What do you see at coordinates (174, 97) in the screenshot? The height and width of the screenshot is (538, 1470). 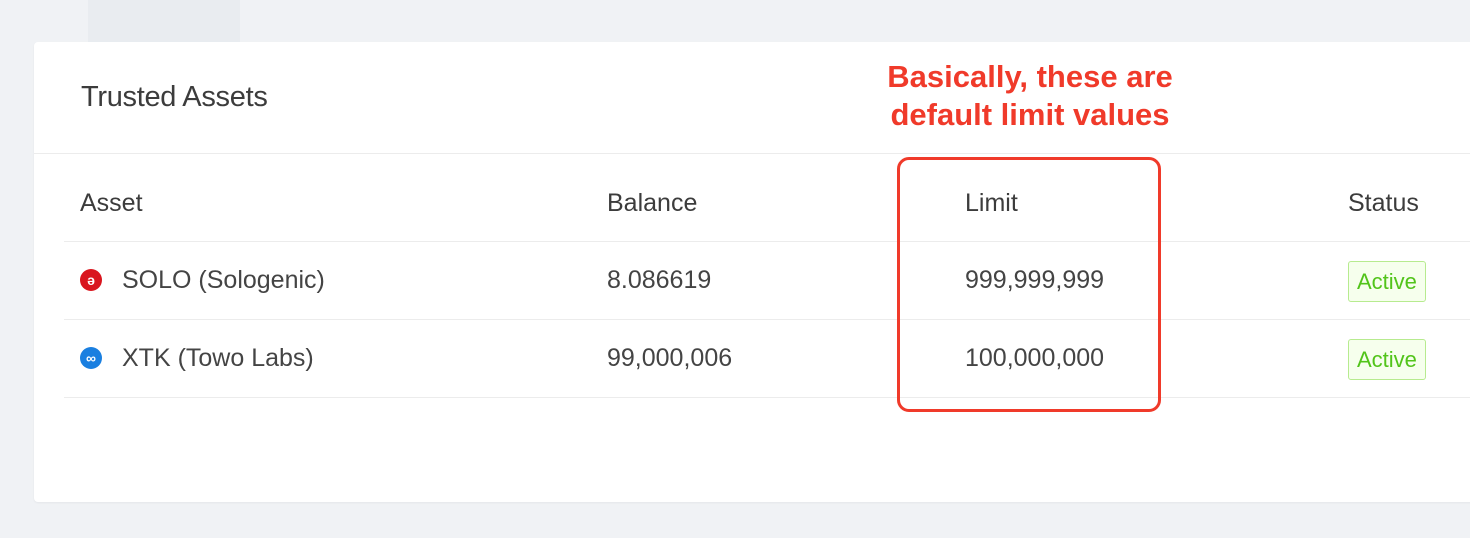 I see `card-title: Trusted Assets` at bounding box center [174, 97].